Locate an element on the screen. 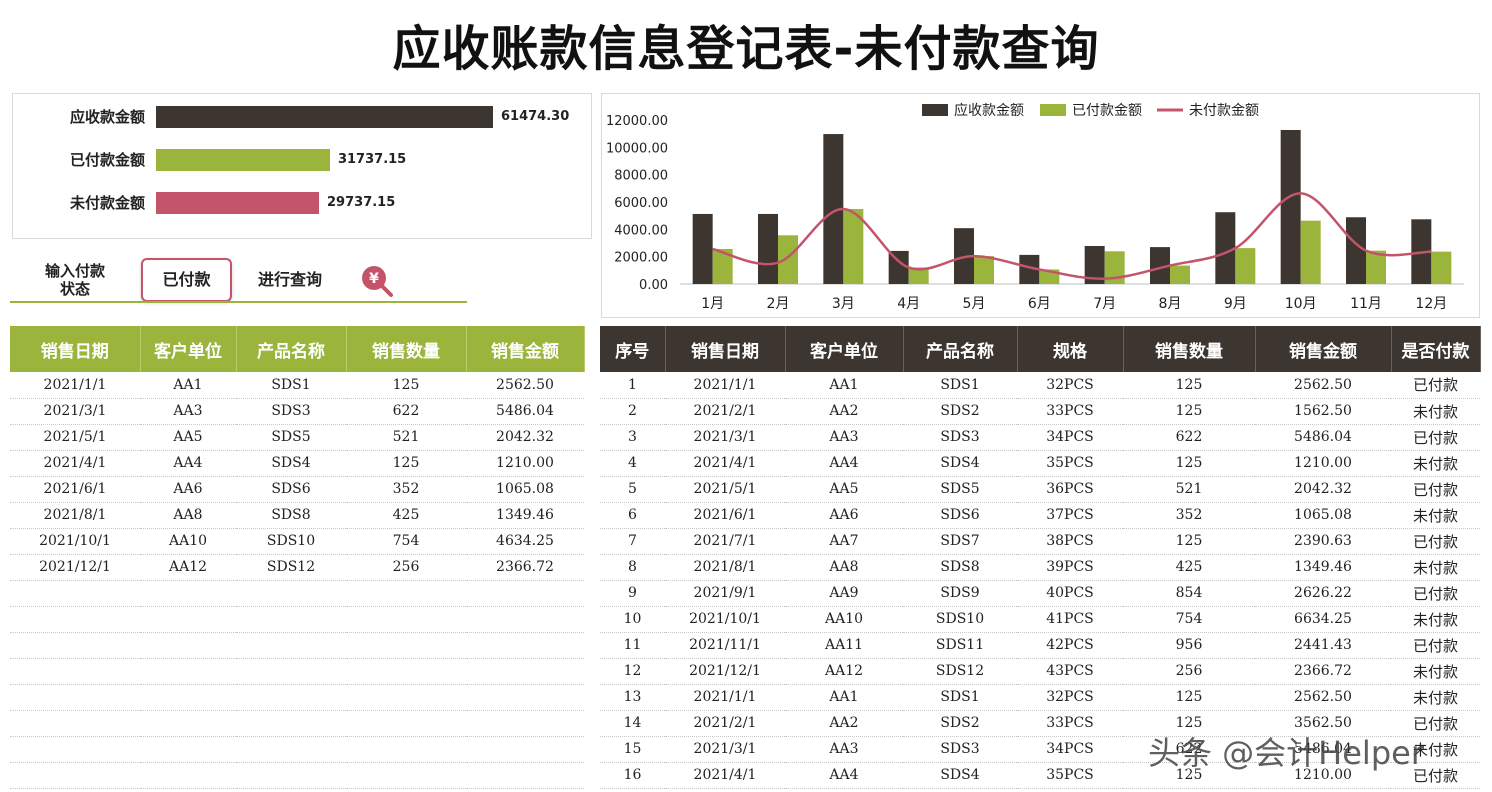 The width and height of the screenshot is (1492, 792). table-cell: 39PCS is located at coordinates (1070, 567).